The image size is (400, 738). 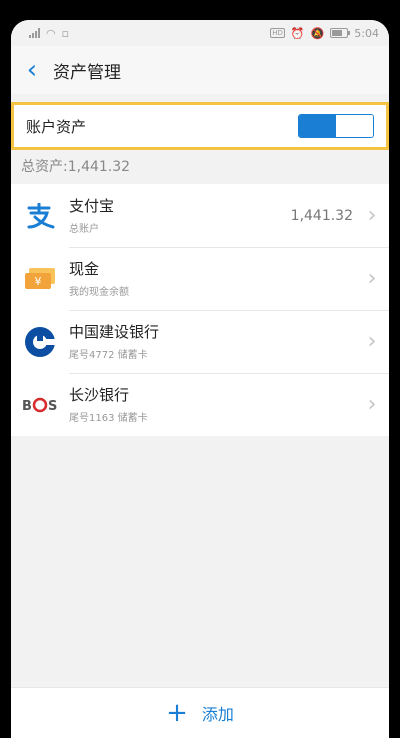 I want to click on mute-icon: 🔕, so click(x=317, y=33).